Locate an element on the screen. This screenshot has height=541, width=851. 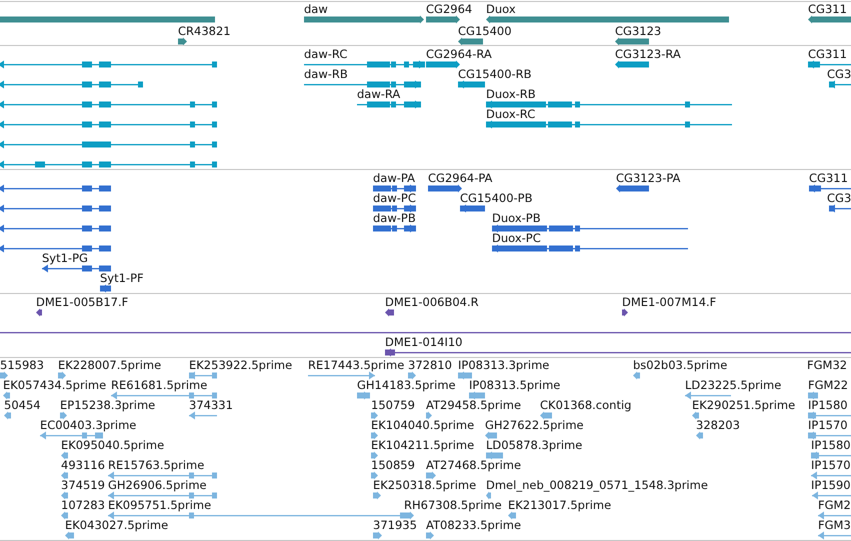
feature-label: FGM2 is located at coordinates (834, 505).